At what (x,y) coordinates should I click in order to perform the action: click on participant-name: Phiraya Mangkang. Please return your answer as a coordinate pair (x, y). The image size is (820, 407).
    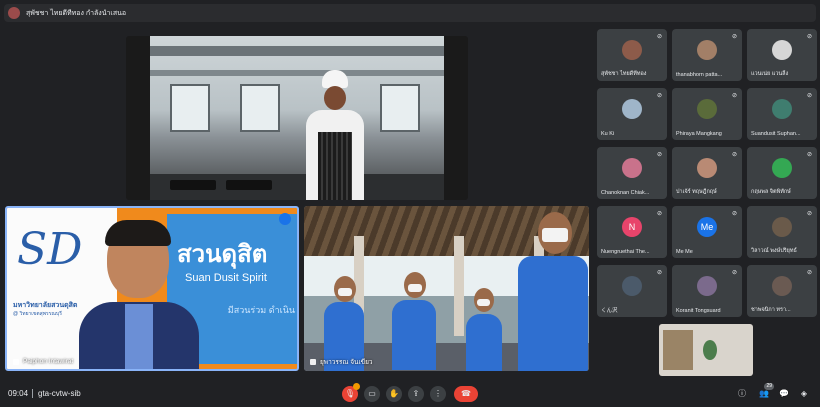
    Looking at the image, I should click on (699, 134).